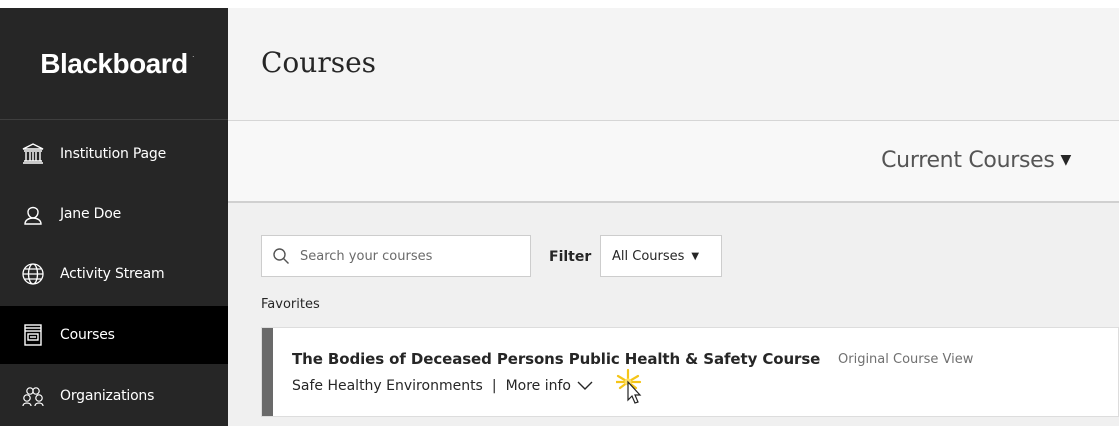  Describe the element at coordinates (107, 396) in the screenshot. I see `sidebar-item-label: Organizations` at that location.